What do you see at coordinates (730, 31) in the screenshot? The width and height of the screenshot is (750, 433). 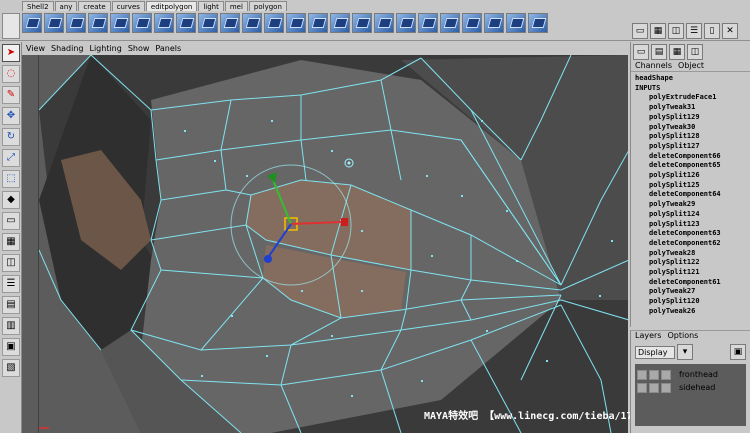 I see `close-icon: ✕` at bounding box center [730, 31].